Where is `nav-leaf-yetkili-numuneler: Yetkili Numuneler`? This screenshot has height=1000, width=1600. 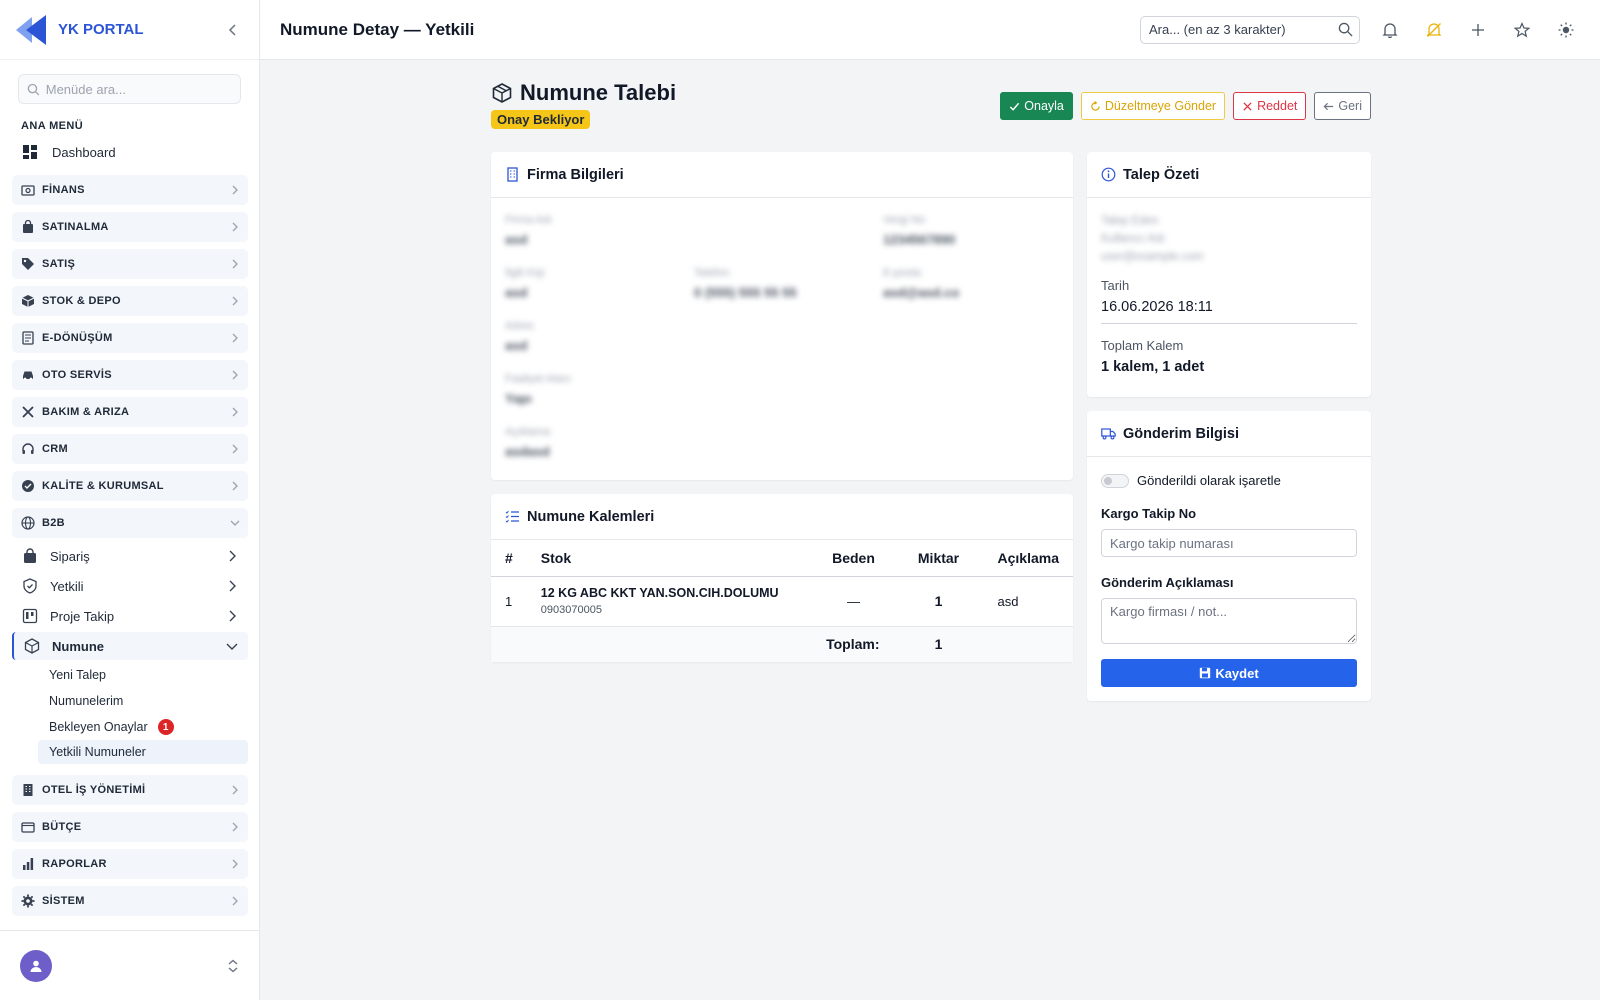 nav-leaf-yetkili-numuneler: Yetkili Numuneler is located at coordinates (143, 752).